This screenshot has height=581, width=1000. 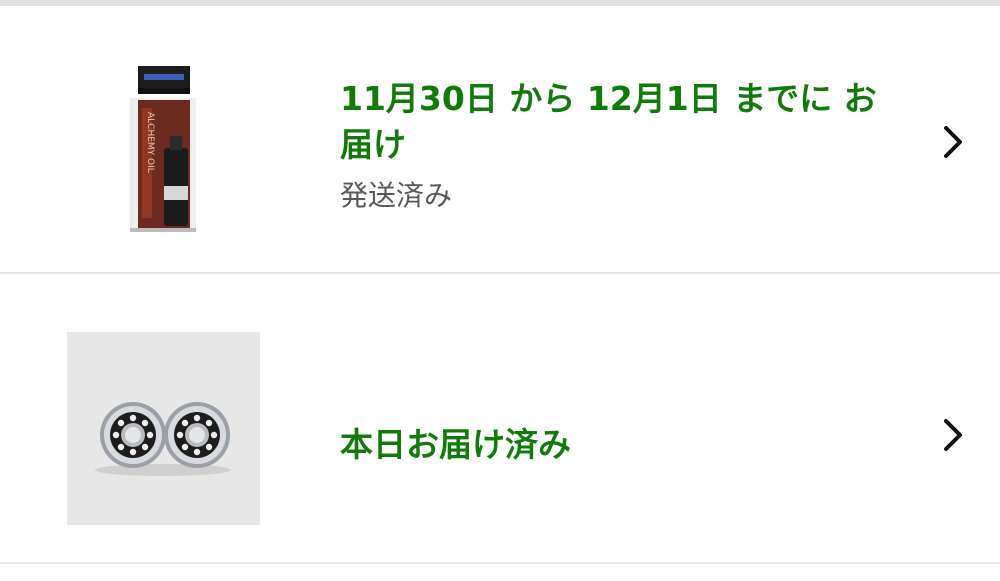 What do you see at coordinates (150, 142) in the screenshot?
I see `product-package-label: ALCHEMY OIL` at bounding box center [150, 142].